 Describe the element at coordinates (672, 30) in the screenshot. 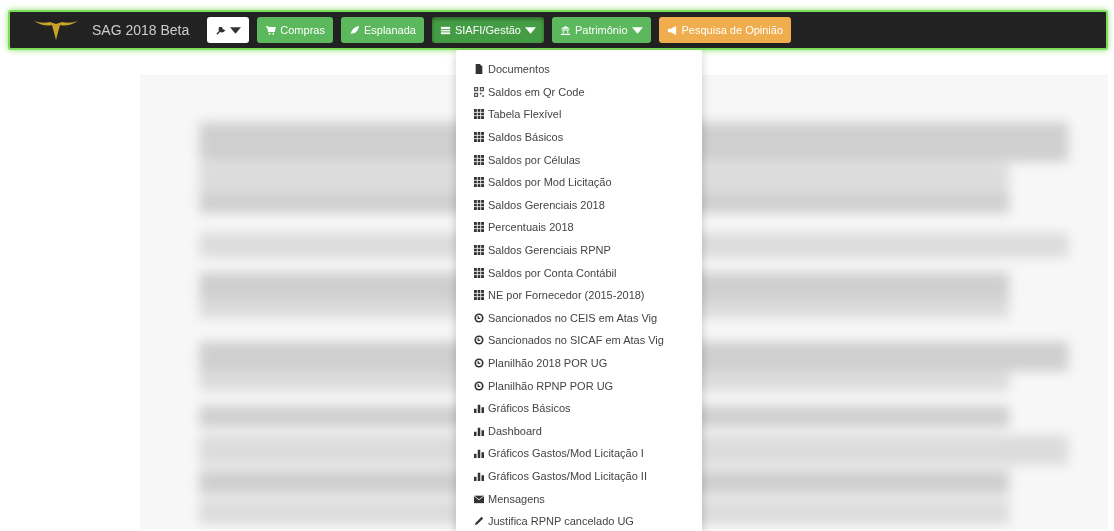

I see `megaphone-icon` at that location.